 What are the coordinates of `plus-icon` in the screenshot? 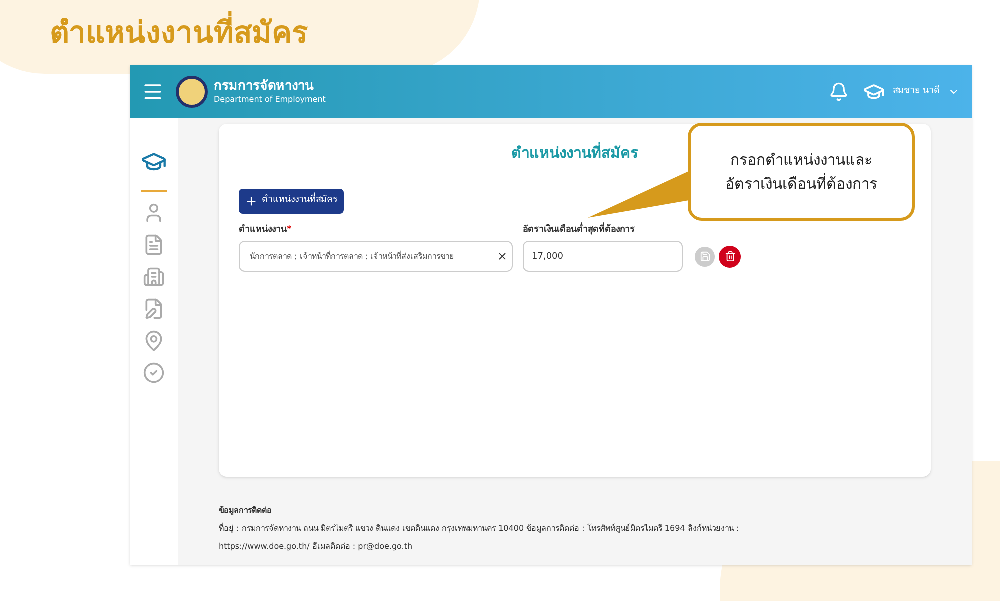 It's located at (251, 201).